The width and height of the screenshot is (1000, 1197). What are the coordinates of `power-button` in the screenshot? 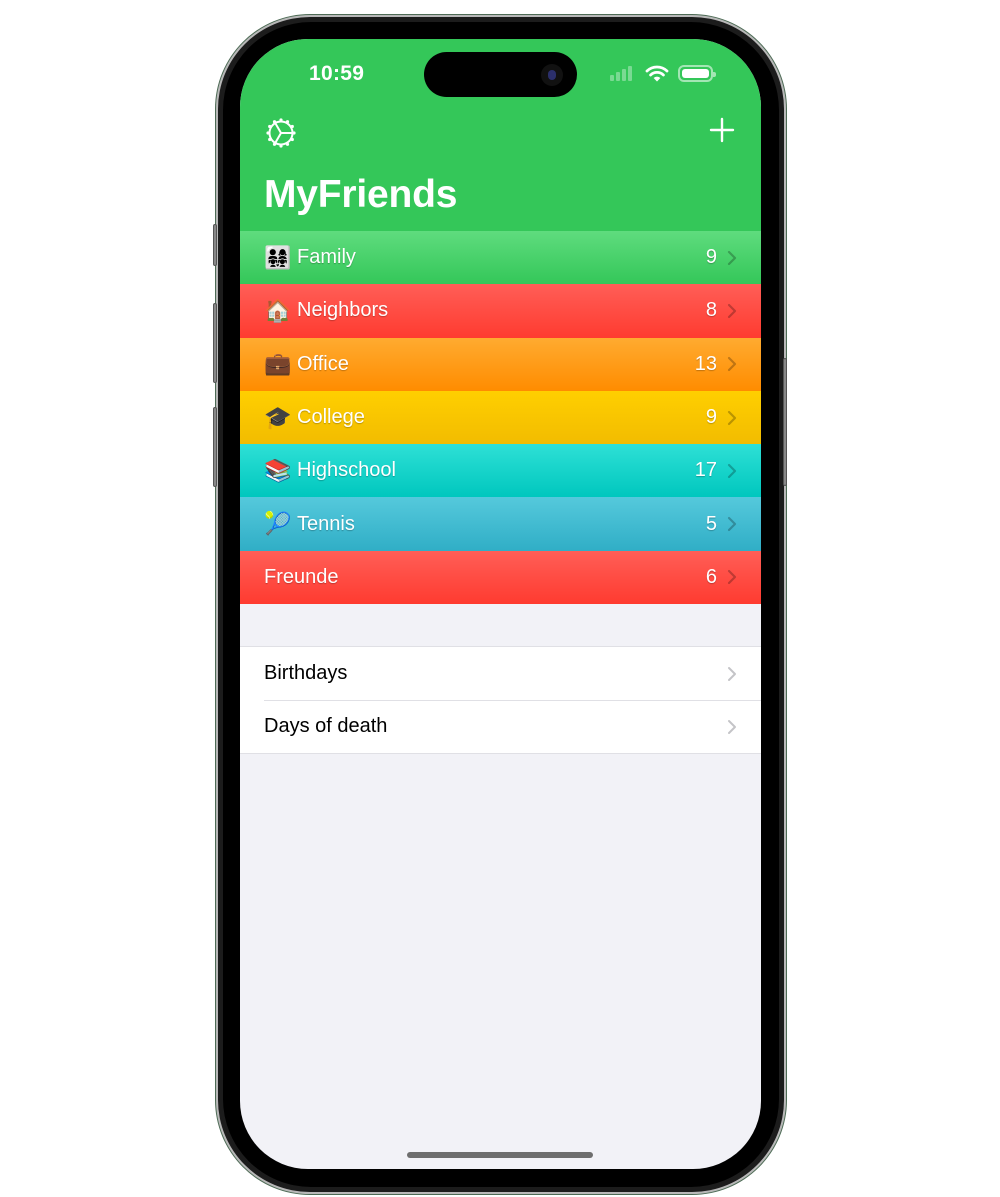 It's located at (785, 422).